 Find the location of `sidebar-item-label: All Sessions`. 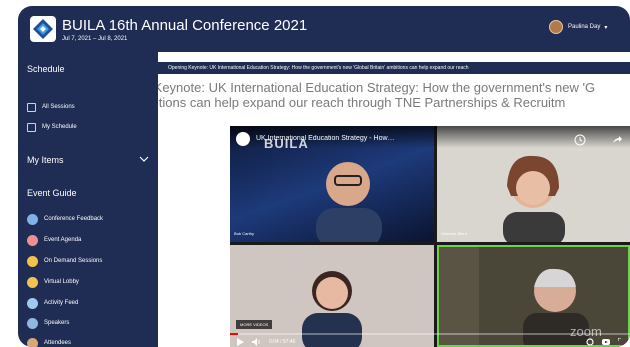

sidebar-item-label: All Sessions is located at coordinates (58, 107).